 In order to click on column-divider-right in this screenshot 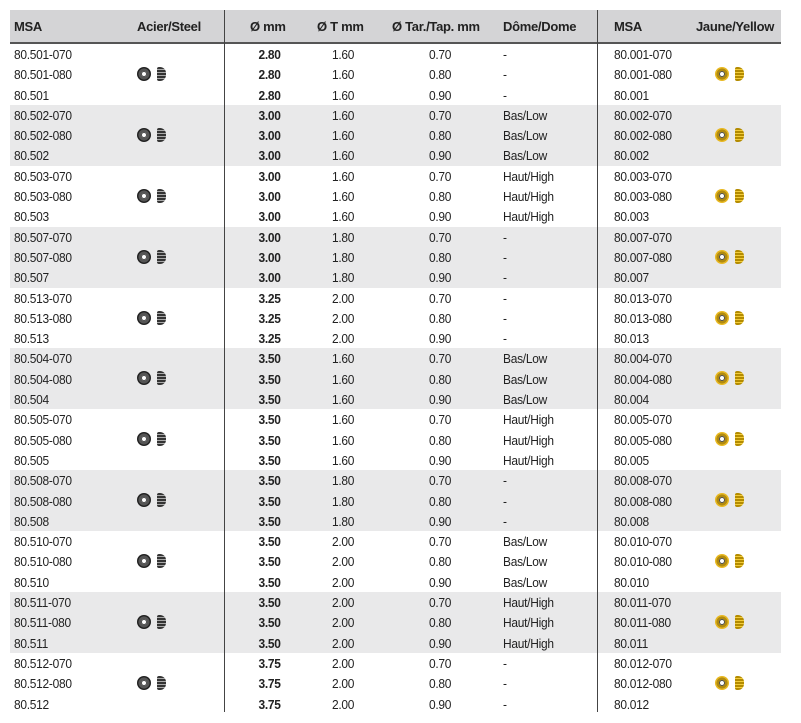, I will do `click(597, 377)`.